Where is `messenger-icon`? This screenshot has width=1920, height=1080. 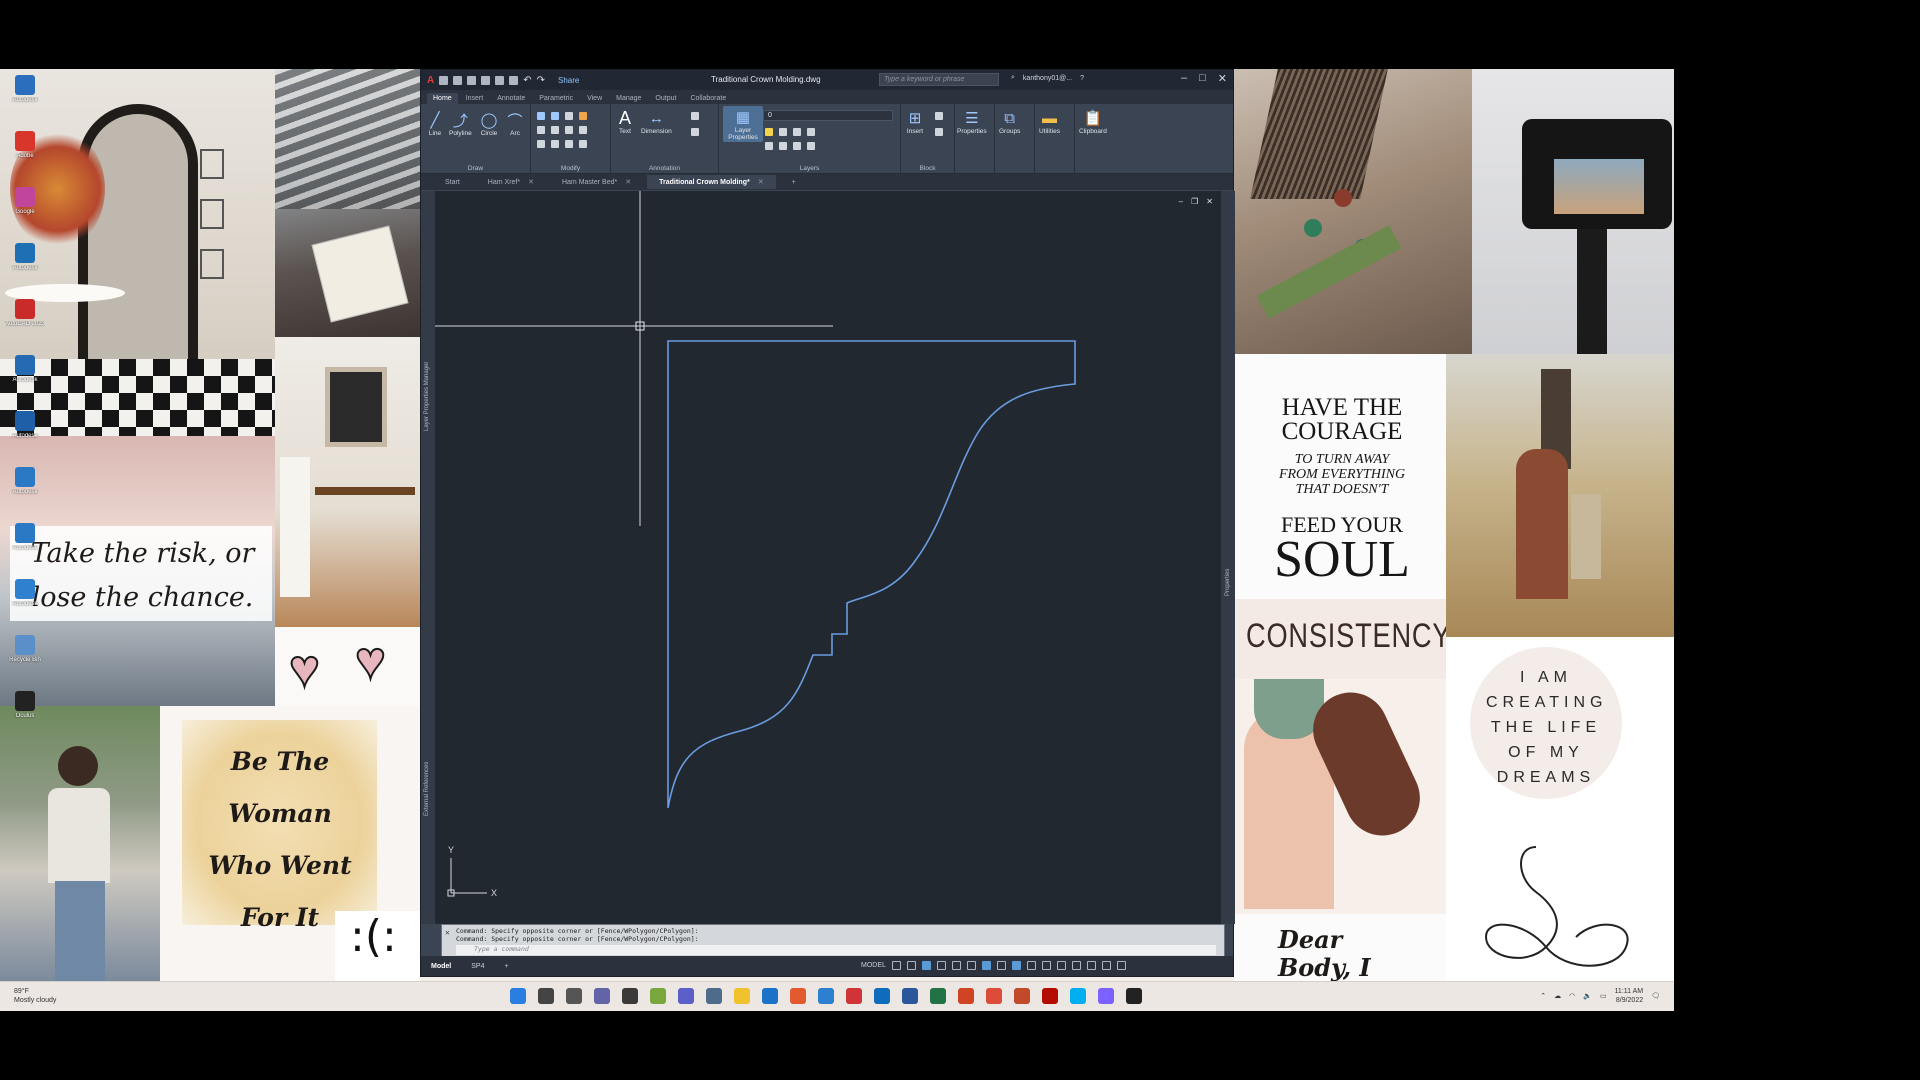
messenger-icon is located at coordinates (1106, 996).